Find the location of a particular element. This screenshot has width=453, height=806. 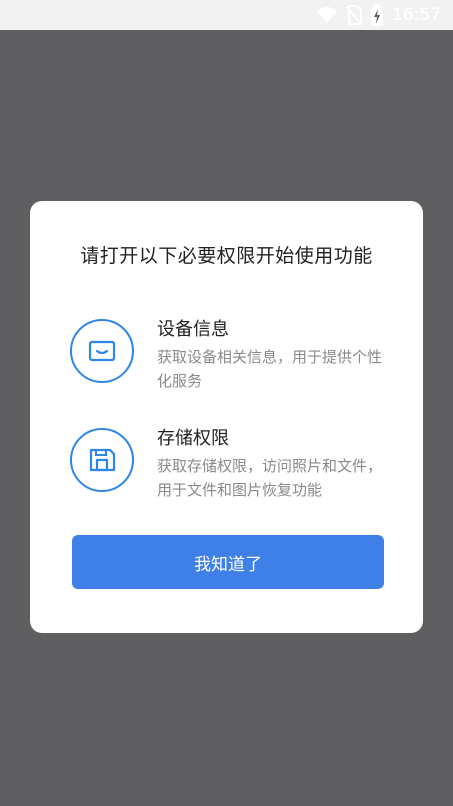

permission-description: 获取设备相关信息，用于提供个性化服务 is located at coordinates (270, 369).